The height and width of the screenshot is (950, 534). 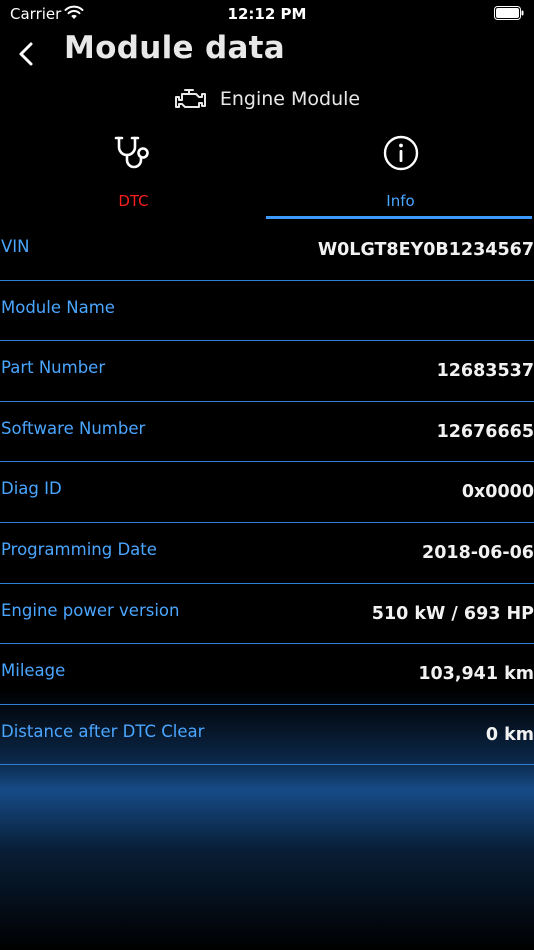 What do you see at coordinates (131, 152) in the screenshot?
I see `stethoscope-icon` at bounding box center [131, 152].